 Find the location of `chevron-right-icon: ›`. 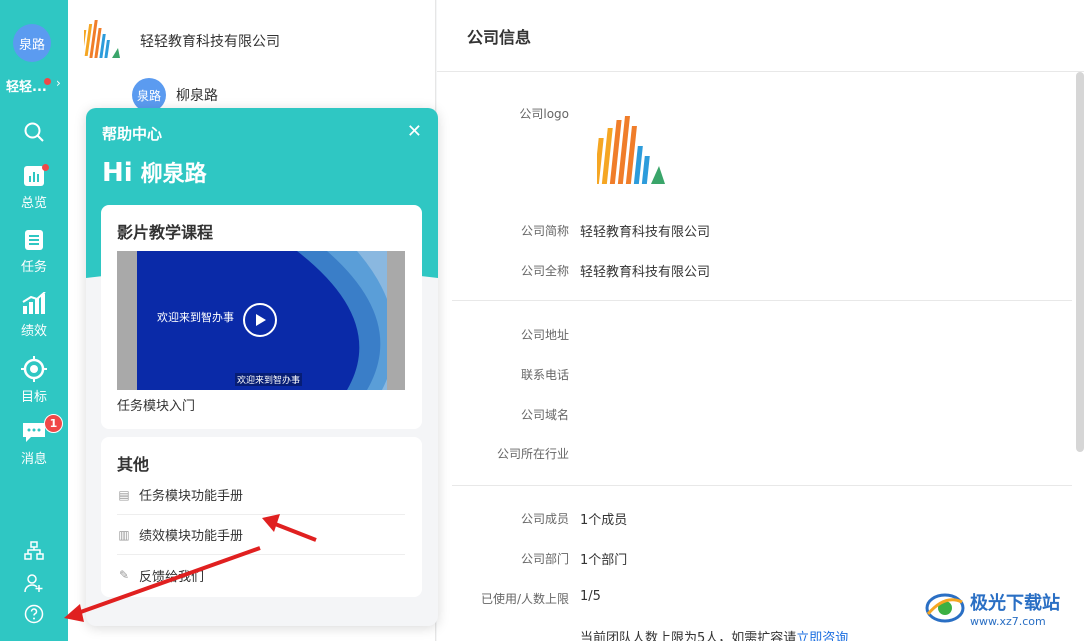

chevron-right-icon: › is located at coordinates (58, 83).